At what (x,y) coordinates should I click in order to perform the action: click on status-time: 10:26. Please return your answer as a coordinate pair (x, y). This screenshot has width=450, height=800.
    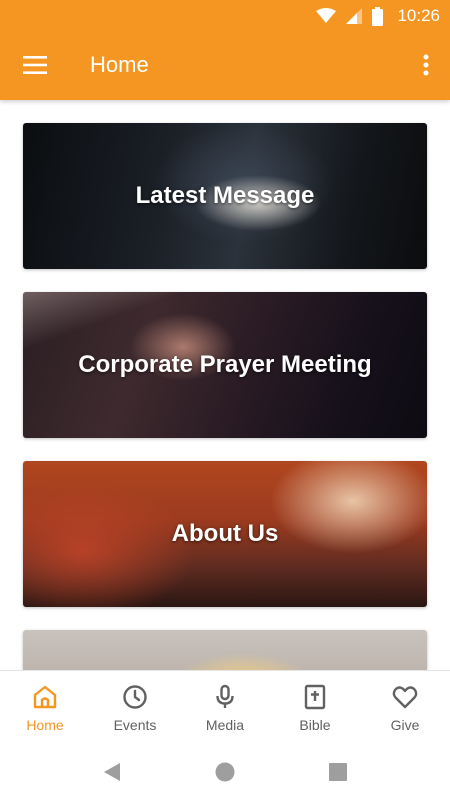
    Looking at the image, I should click on (418, 15).